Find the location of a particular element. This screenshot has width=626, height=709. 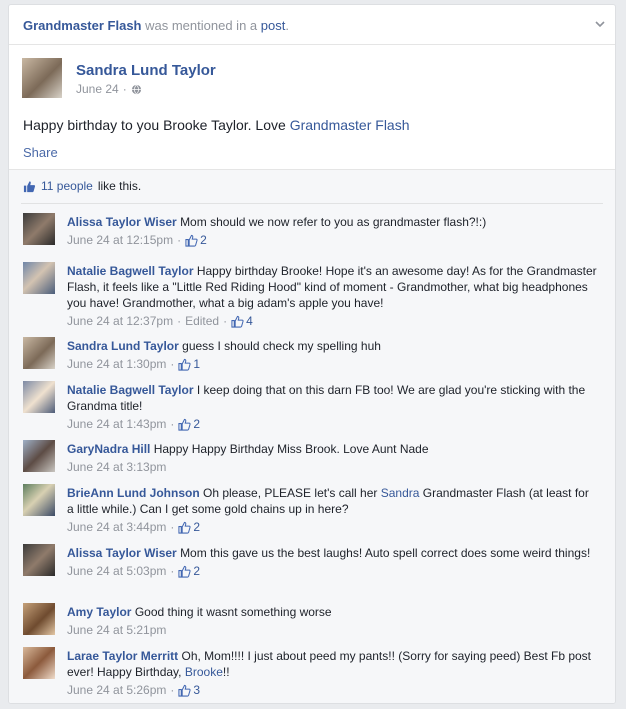

comment-meta: June 24 at 5:21pm is located at coordinates (332, 630).